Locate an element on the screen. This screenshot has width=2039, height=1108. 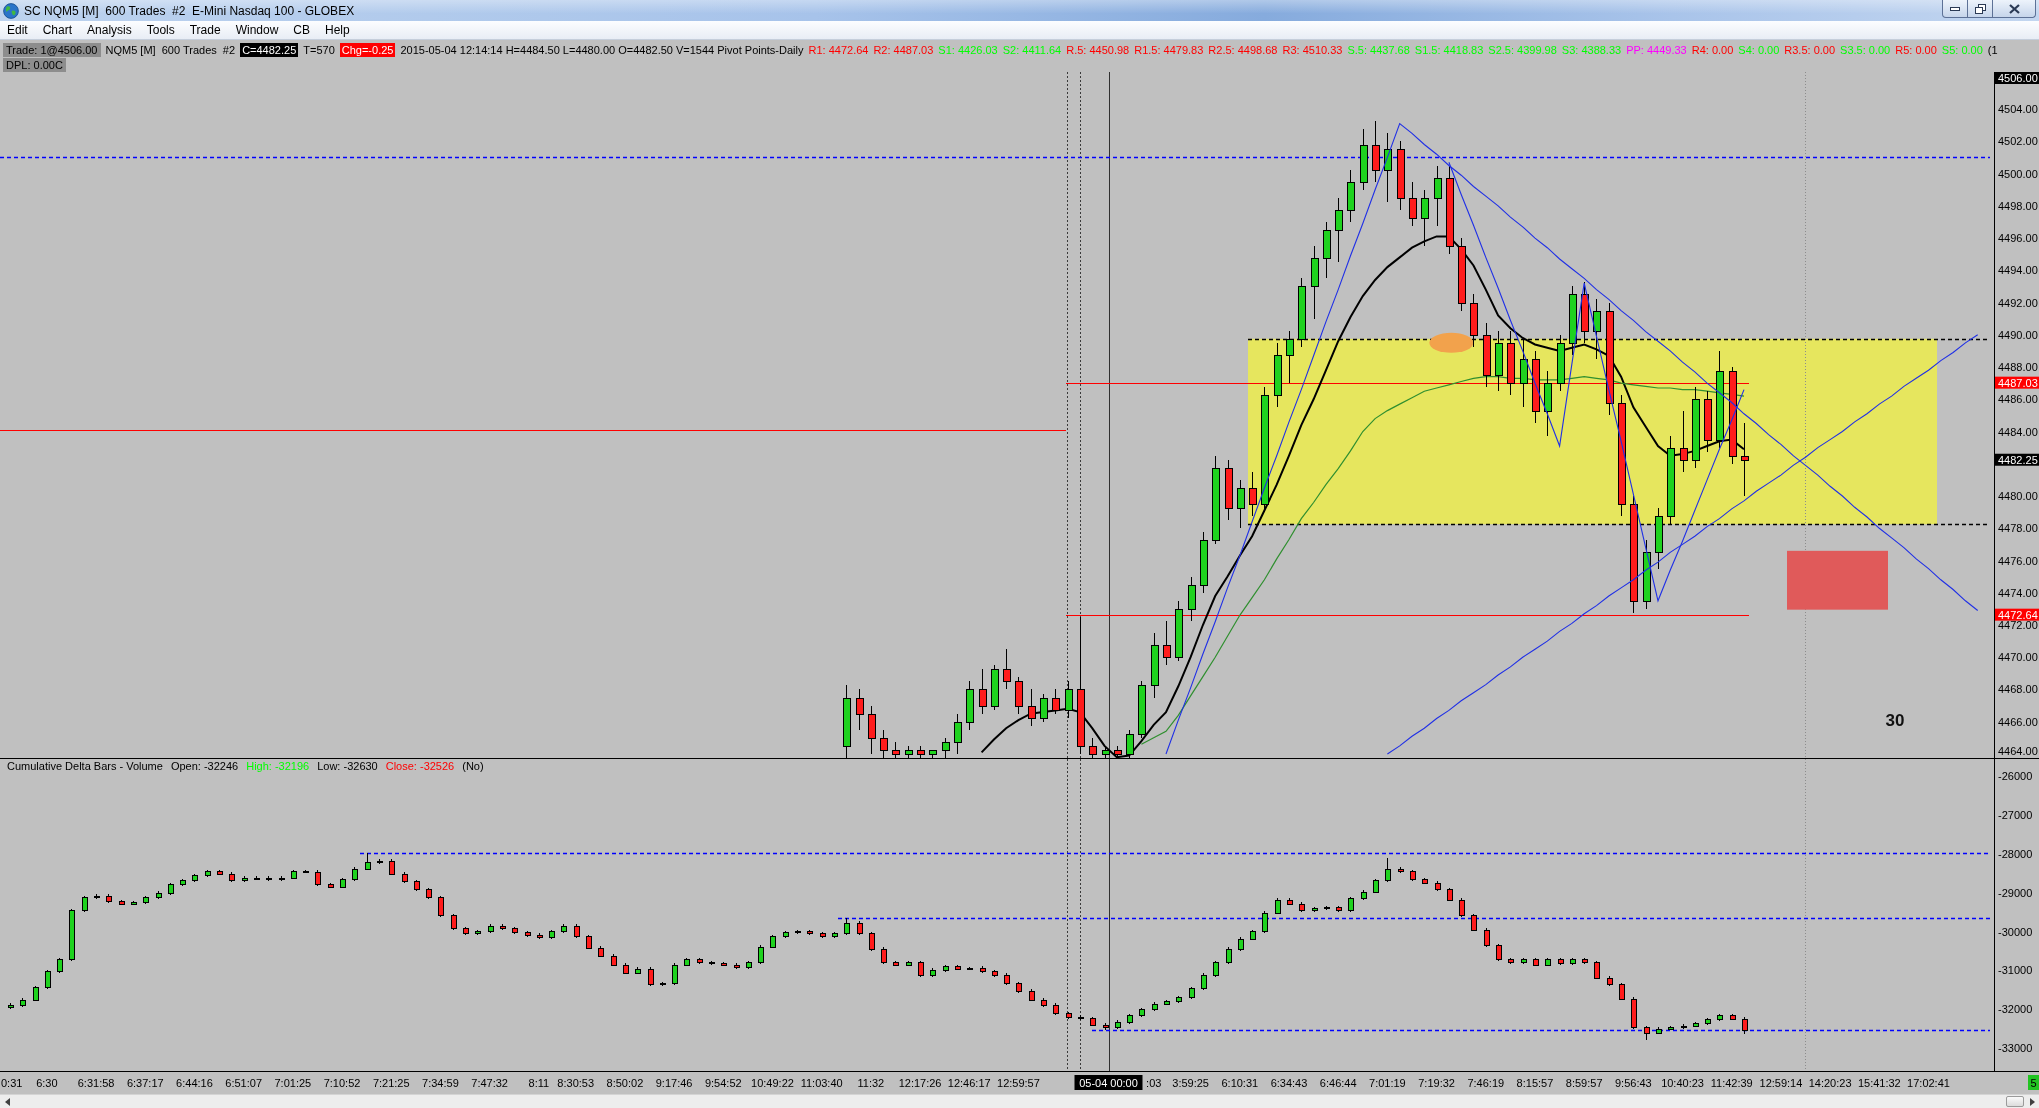
info-tag: DPL: 0.00C is located at coordinates (34, 65).